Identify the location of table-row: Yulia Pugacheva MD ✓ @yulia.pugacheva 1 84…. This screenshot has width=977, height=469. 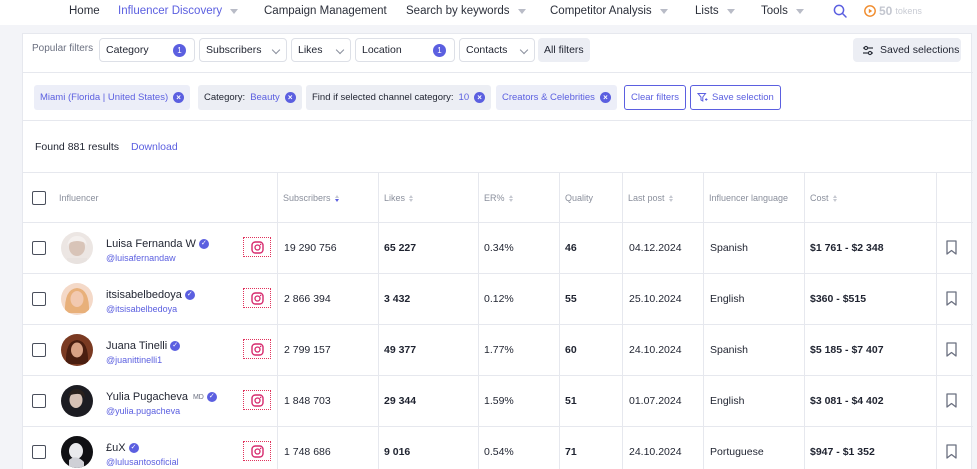
(498, 401).